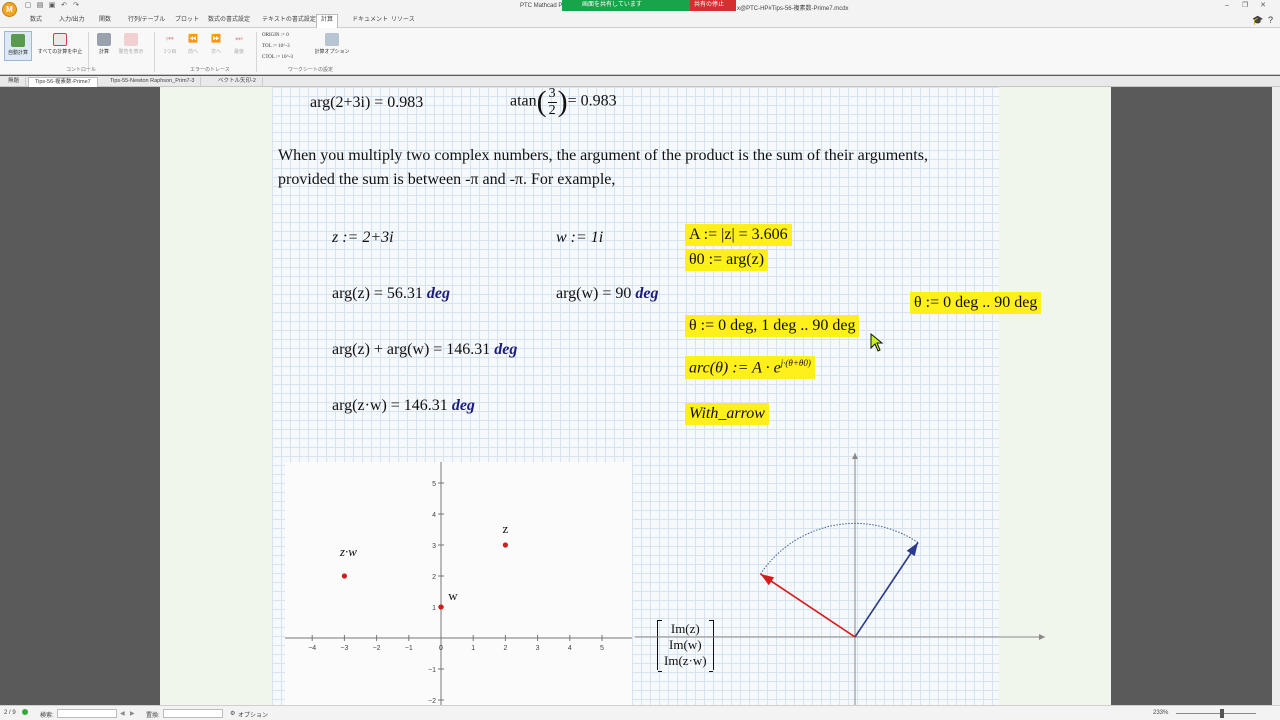 The width and height of the screenshot is (1280, 720). What do you see at coordinates (232, 713) in the screenshot?
I see `search-options-icon: ⚙` at bounding box center [232, 713].